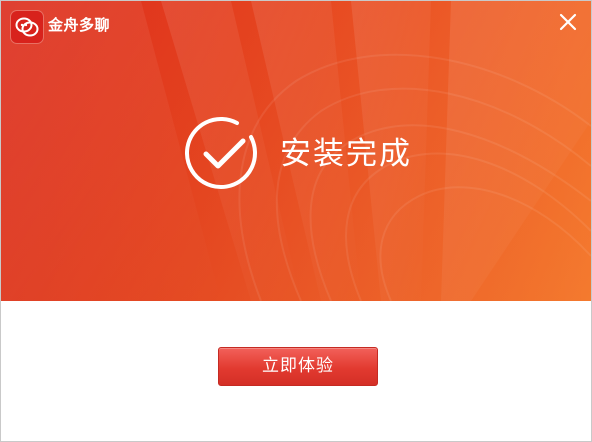  I want to click on app-title: 金舟多聊, so click(79, 25).